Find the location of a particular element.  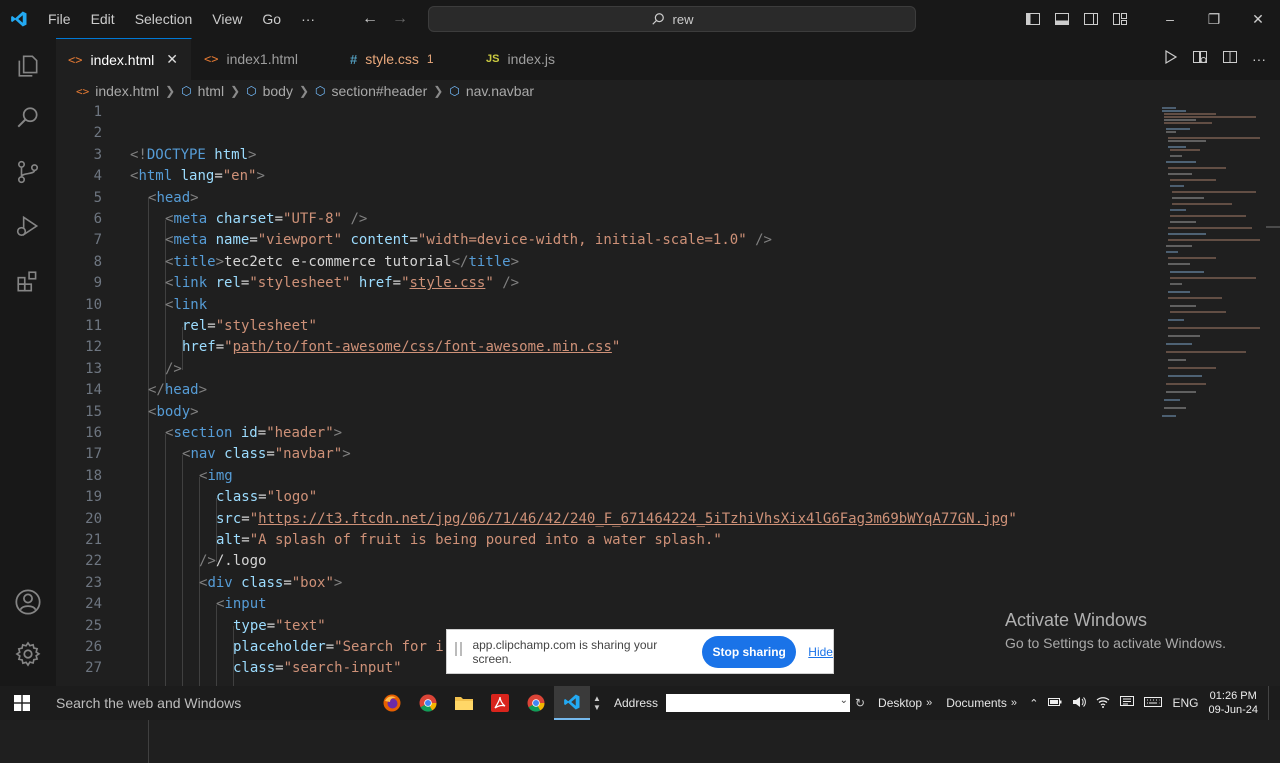

chevron-up-icon: ▲ is located at coordinates (597, 698).